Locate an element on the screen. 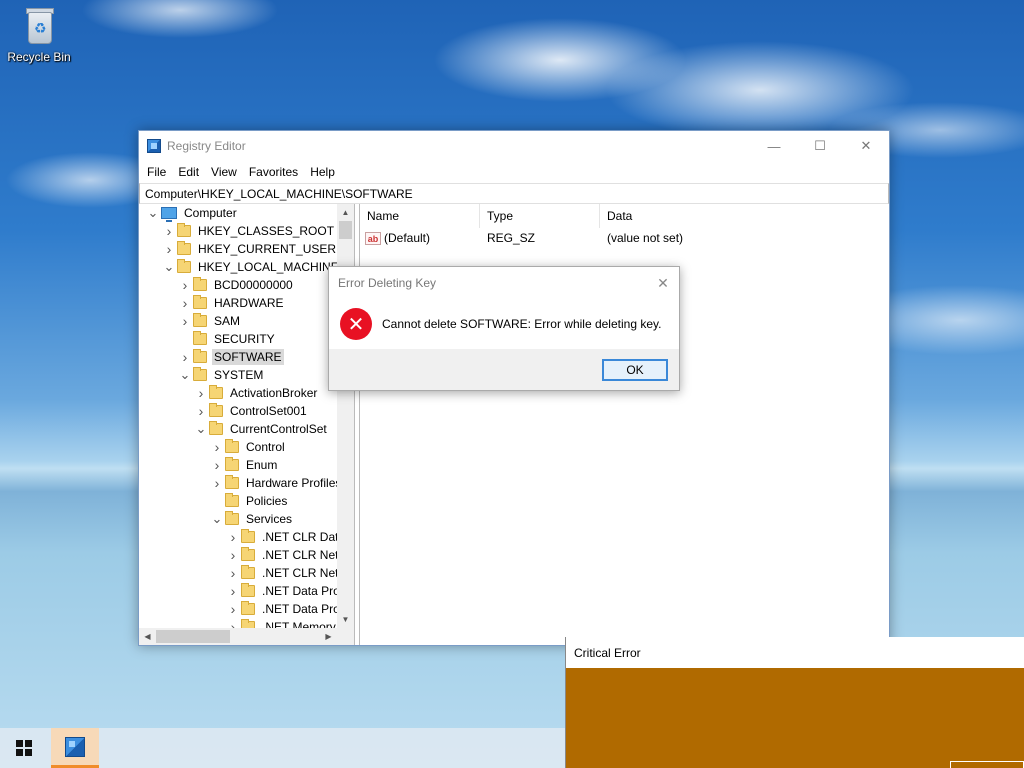  horizontal-scroll-thumb is located at coordinates (193, 636).